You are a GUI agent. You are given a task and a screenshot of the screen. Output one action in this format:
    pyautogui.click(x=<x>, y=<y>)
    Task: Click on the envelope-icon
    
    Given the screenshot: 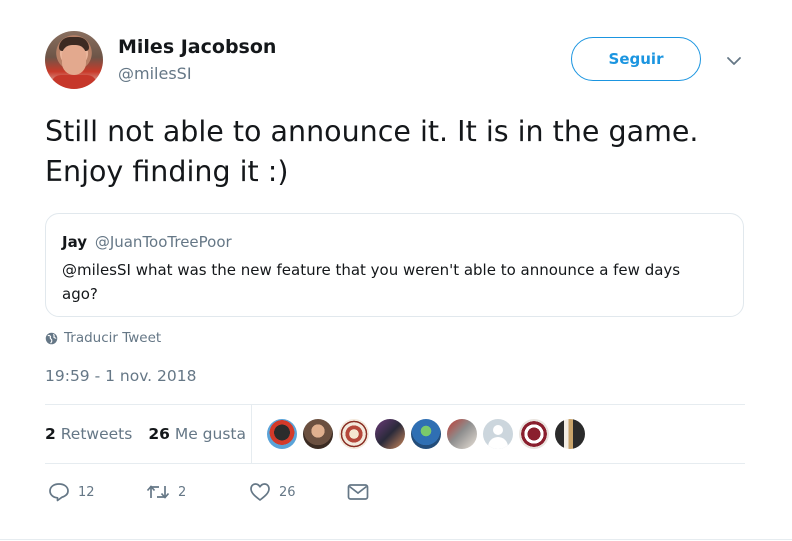 What is the action you would take?
    pyautogui.click(x=358, y=492)
    